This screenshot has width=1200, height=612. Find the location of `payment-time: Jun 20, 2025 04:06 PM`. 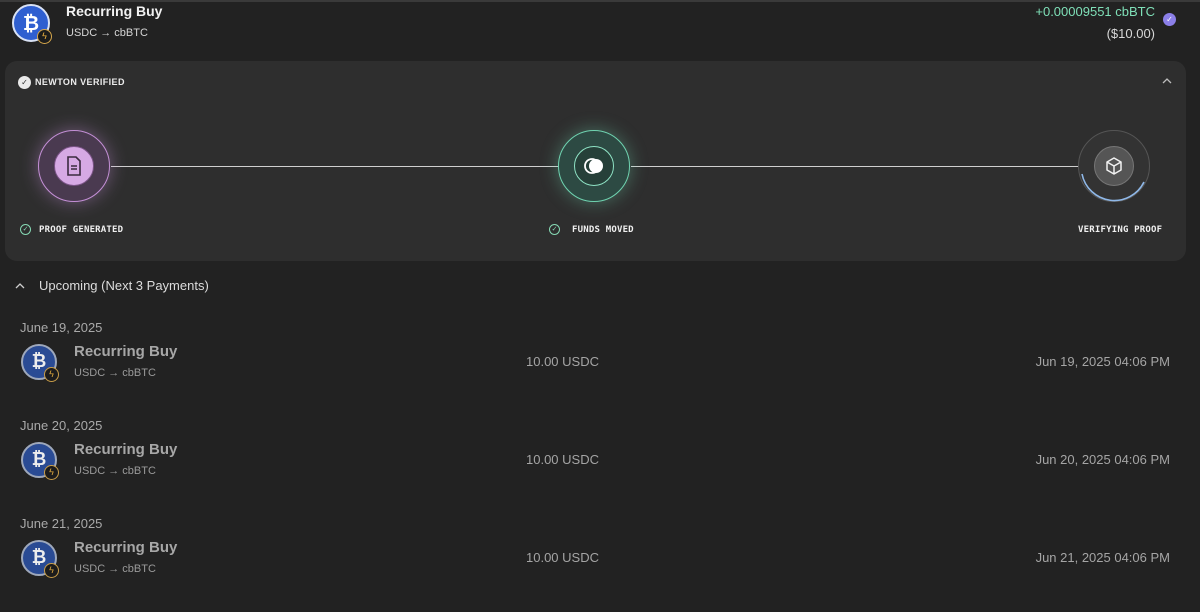

payment-time: Jun 20, 2025 04:06 PM is located at coordinates (1102, 459).